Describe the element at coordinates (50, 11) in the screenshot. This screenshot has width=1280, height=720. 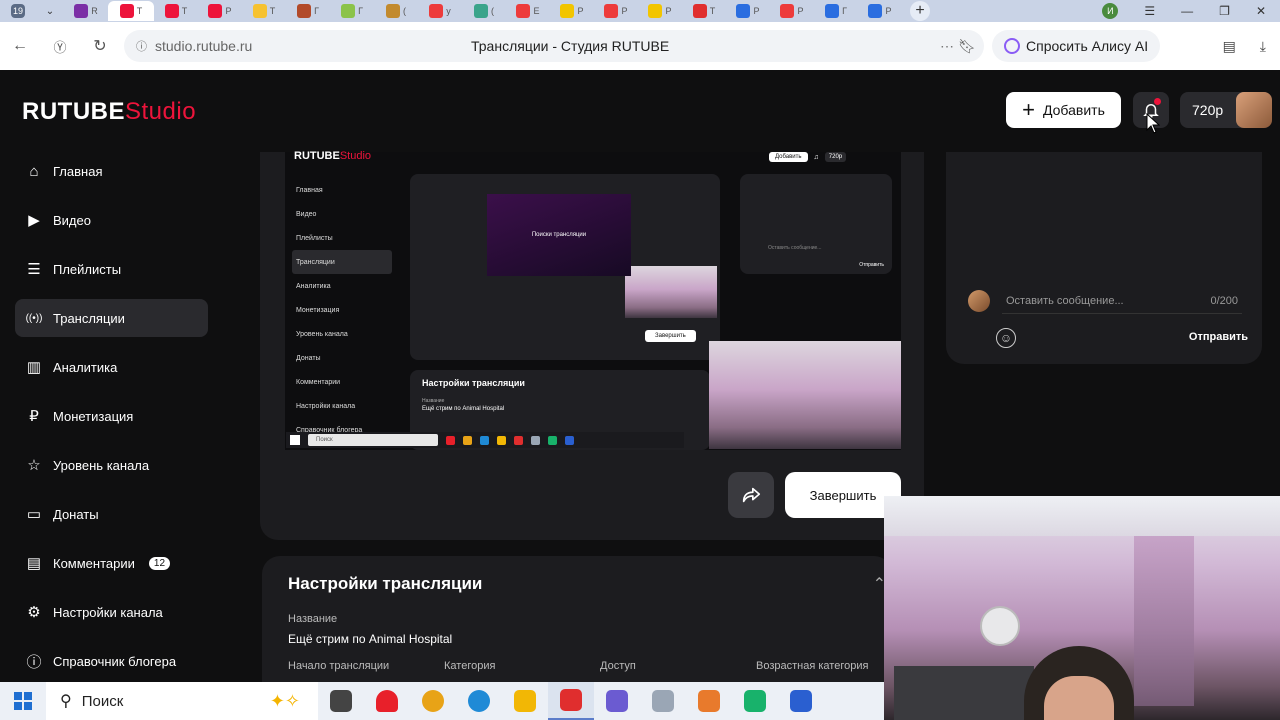
I see `tab-list-chevron-icon: ⌄` at that location.